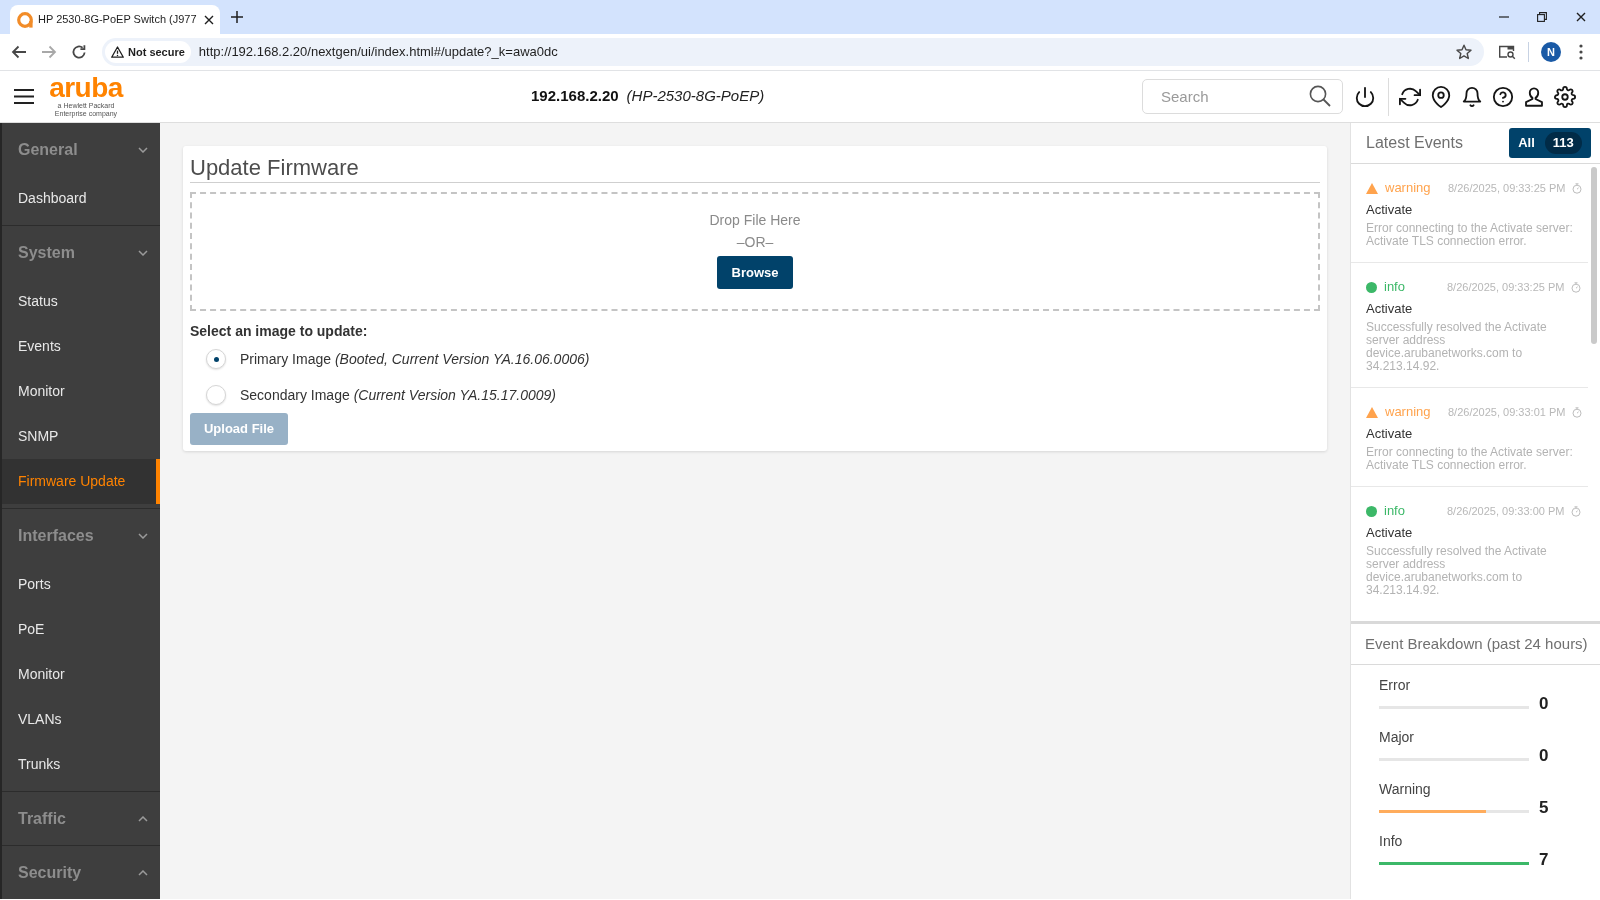  I want to click on help-icon, so click(1503, 96).